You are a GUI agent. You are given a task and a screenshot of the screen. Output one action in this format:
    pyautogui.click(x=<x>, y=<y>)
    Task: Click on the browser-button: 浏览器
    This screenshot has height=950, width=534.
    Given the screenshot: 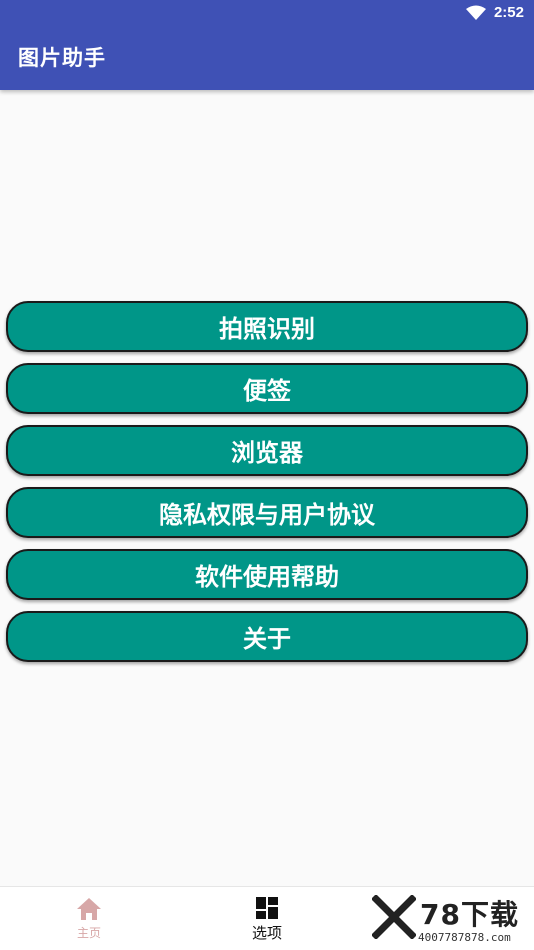 What is the action you would take?
    pyautogui.click(x=267, y=450)
    